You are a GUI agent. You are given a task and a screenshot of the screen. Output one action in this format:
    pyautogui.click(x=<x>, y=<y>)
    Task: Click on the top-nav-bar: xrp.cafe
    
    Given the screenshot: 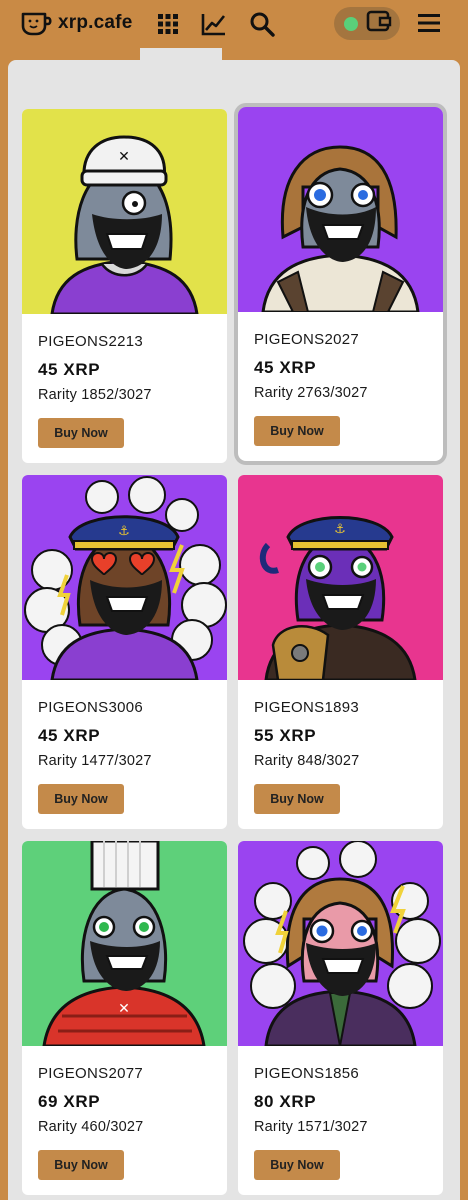 What is the action you would take?
    pyautogui.click(x=234, y=24)
    